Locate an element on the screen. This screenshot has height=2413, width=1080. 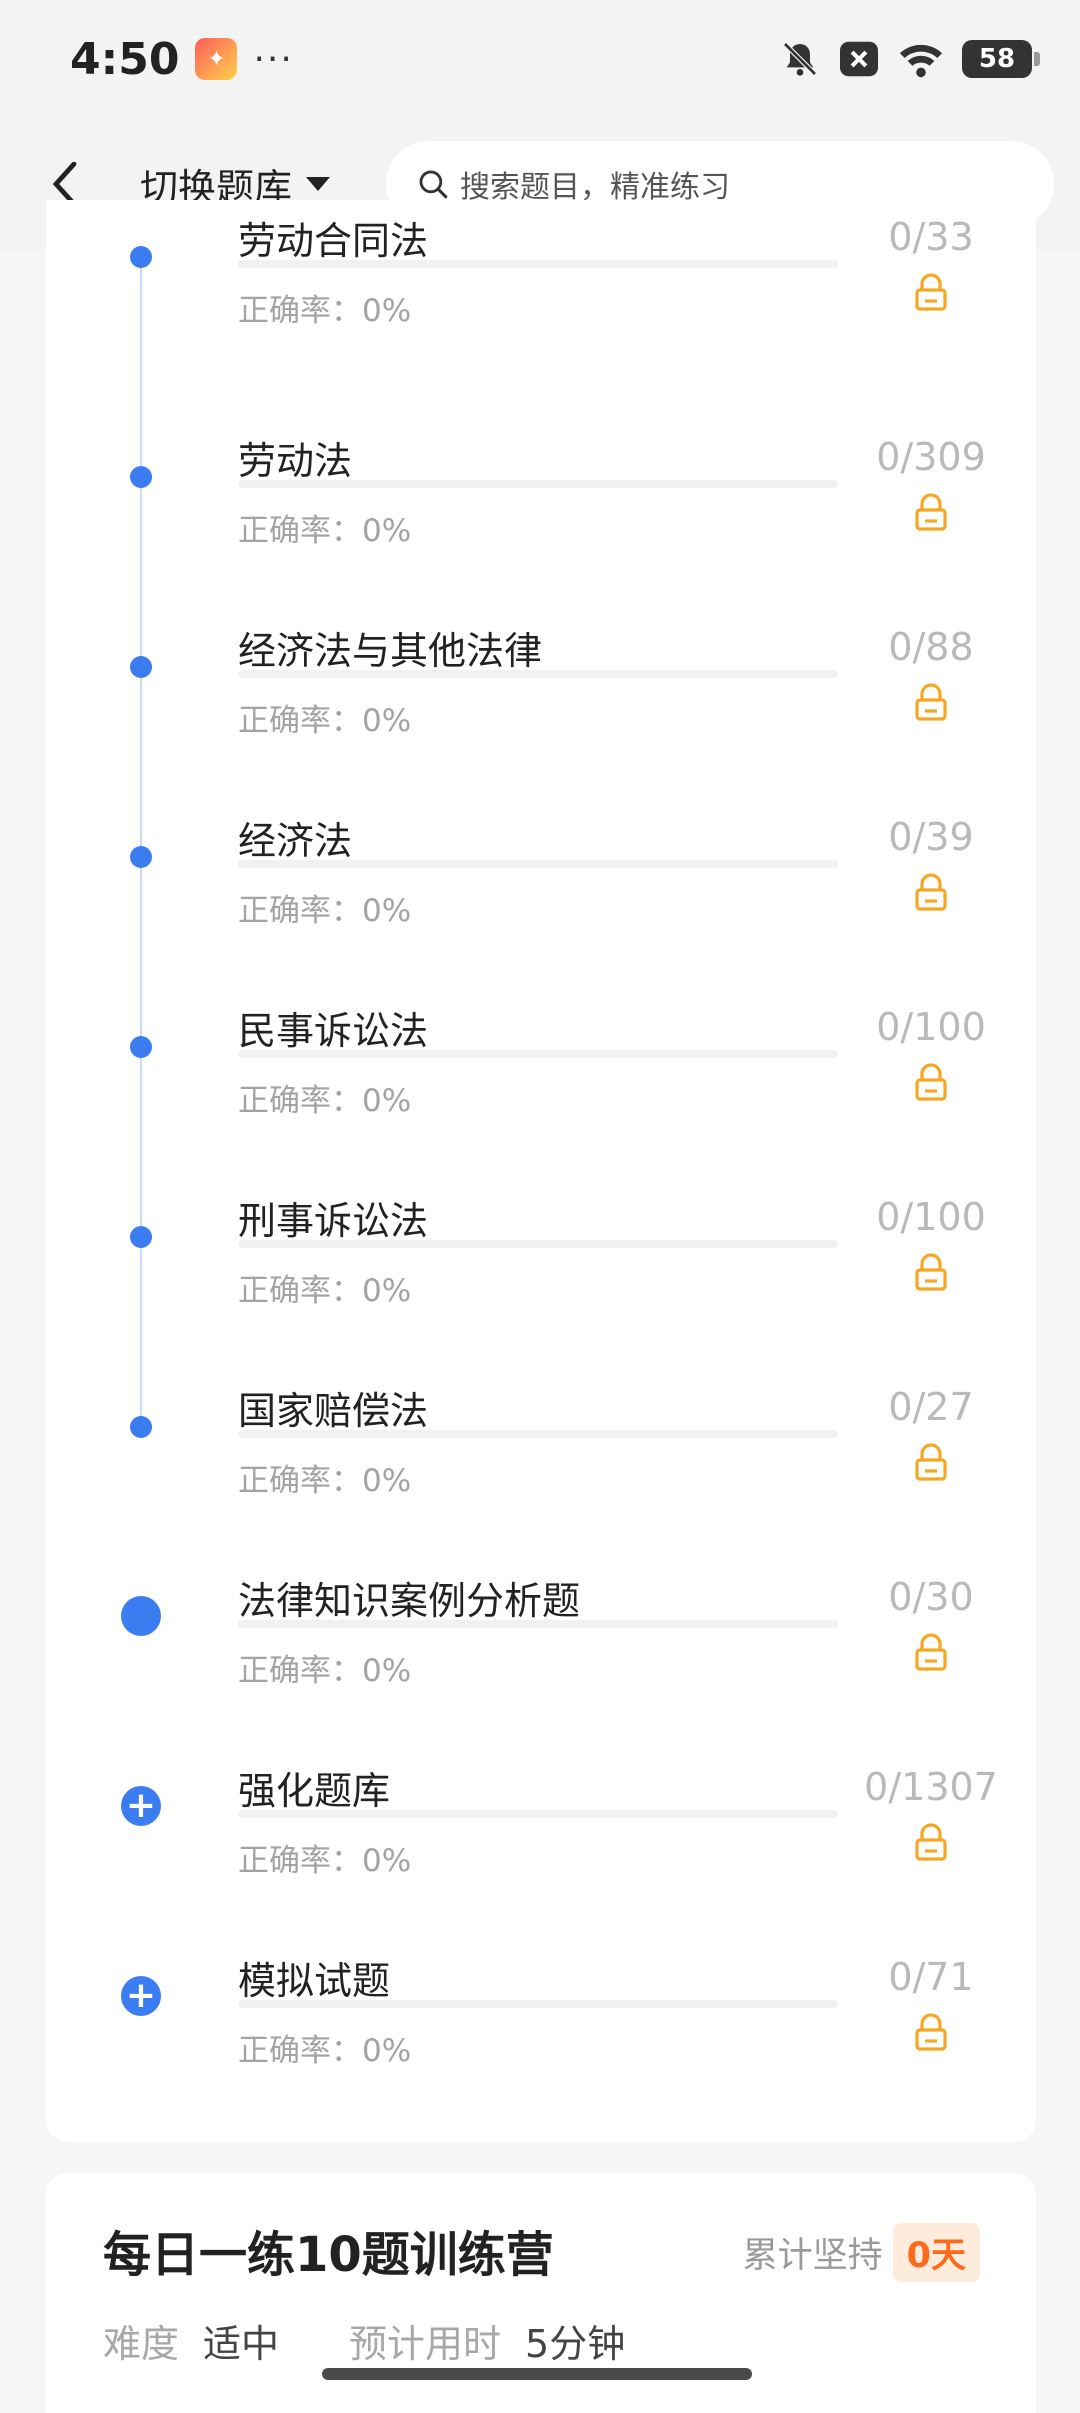
chapter-item: 国家赔偿法正确率：0% 0/27 is located at coordinates (541, 1475).